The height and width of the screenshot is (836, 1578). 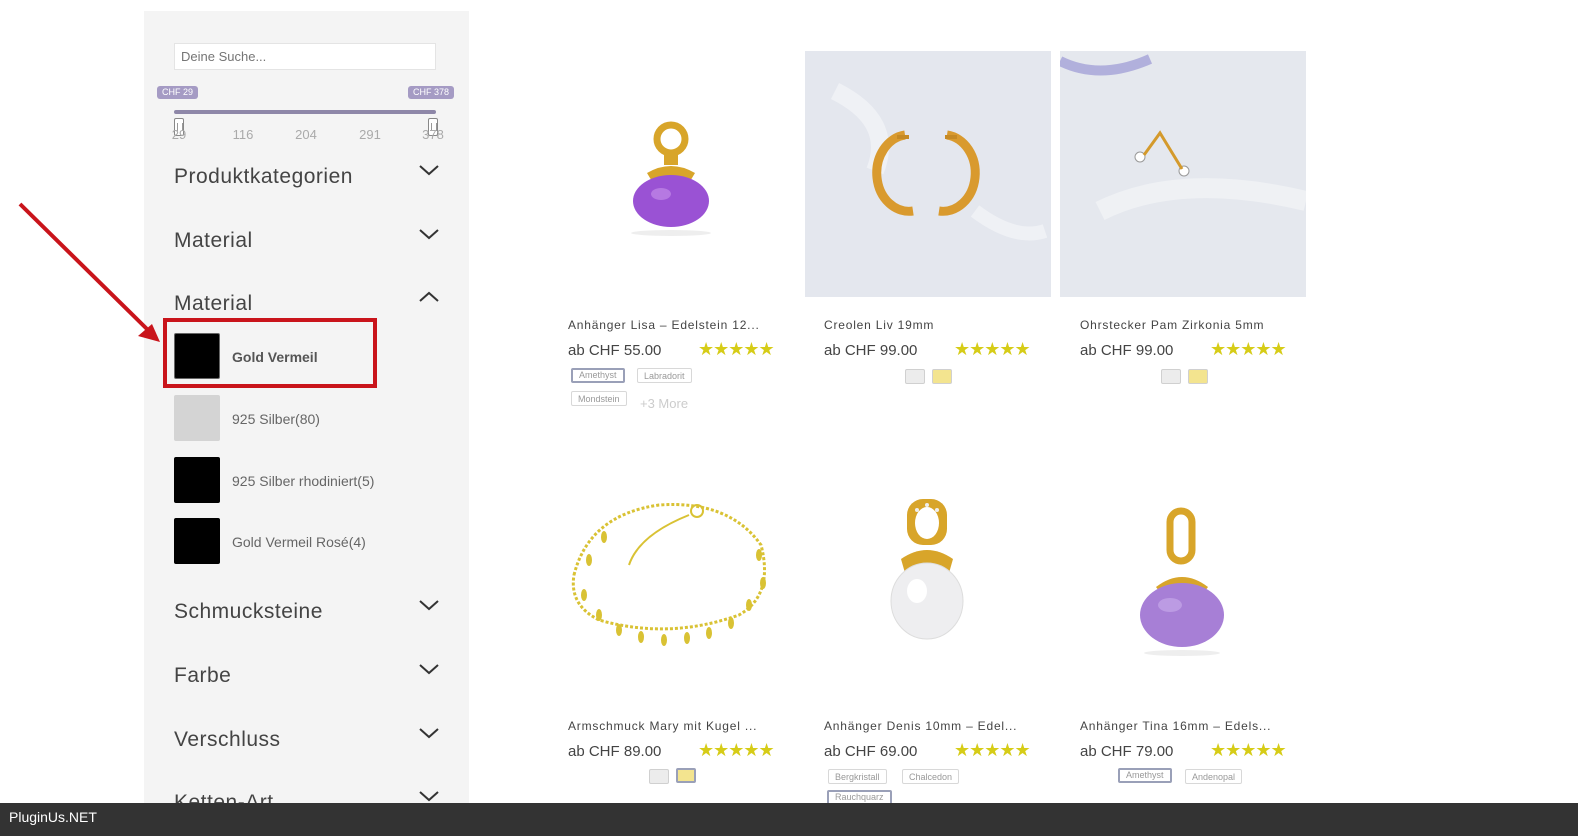 What do you see at coordinates (370, 134) in the screenshot?
I see `price-tick: 291` at bounding box center [370, 134].